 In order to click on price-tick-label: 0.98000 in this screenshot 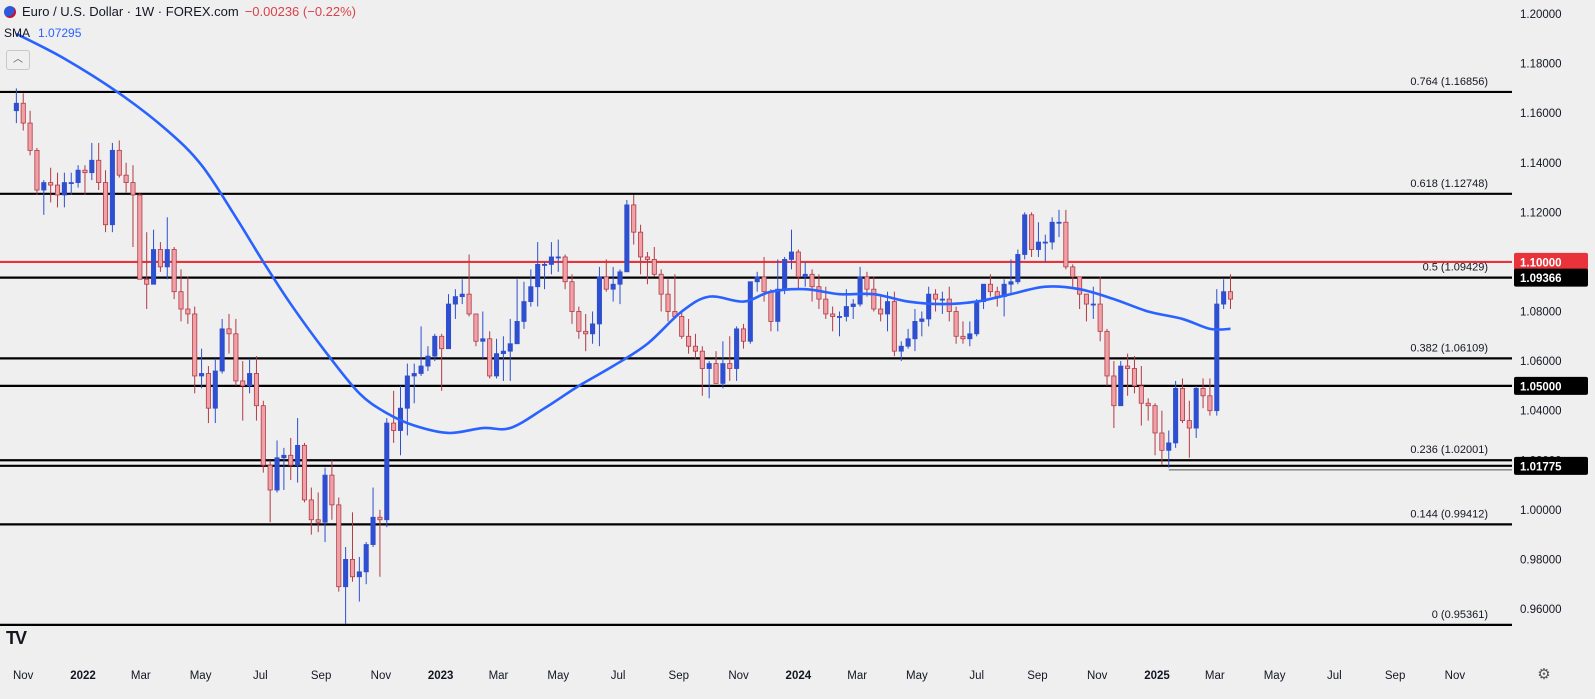, I will do `click(1541, 560)`.